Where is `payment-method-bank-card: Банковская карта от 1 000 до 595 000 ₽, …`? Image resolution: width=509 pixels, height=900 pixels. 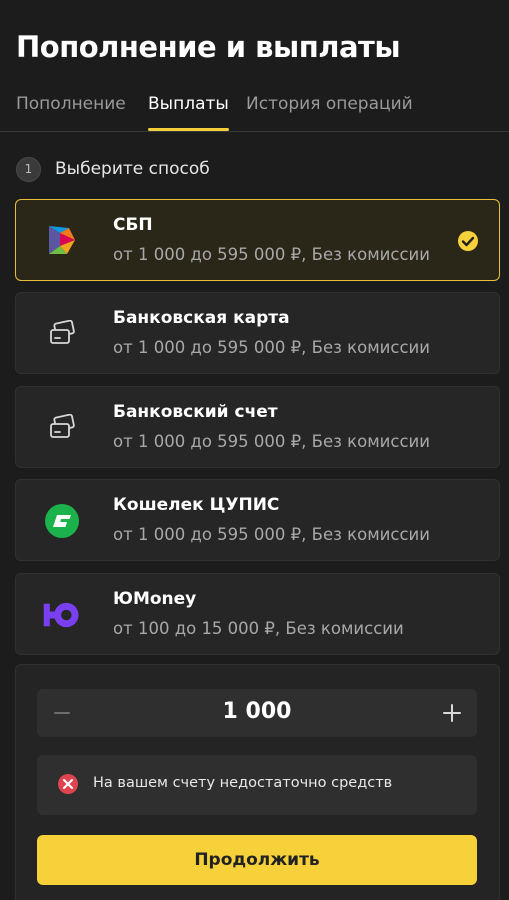
payment-method-bank-card: Банковская карта от 1 000 до 595 000 ₽, … is located at coordinates (257, 333).